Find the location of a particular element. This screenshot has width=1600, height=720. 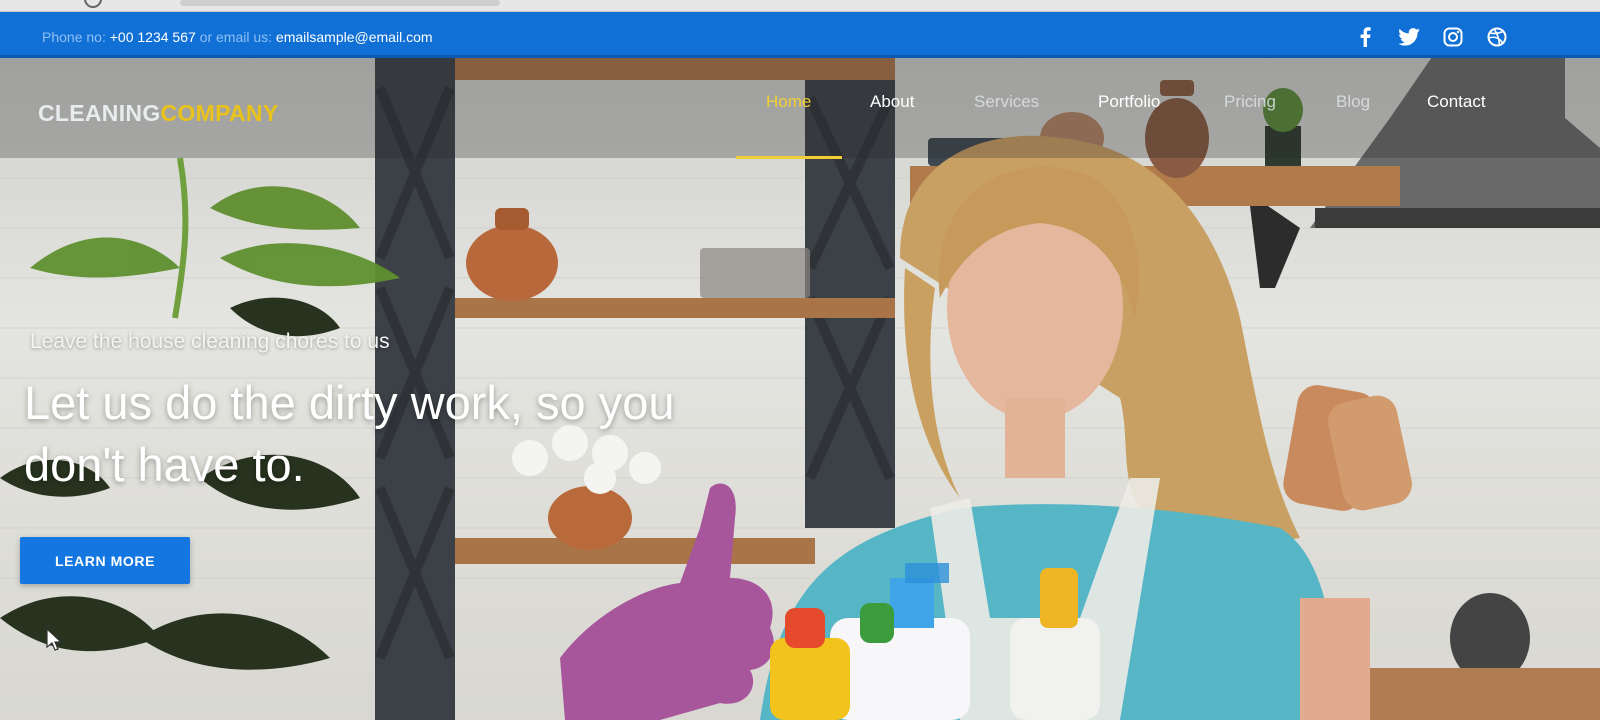

active-nav-indicator is located at coordinates (789, 157).